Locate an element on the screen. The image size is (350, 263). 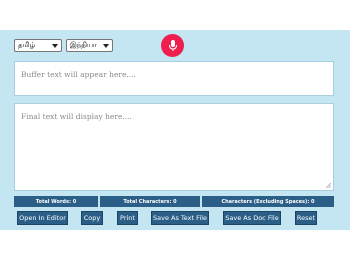
mic-button is located at coordinates (172, 45).